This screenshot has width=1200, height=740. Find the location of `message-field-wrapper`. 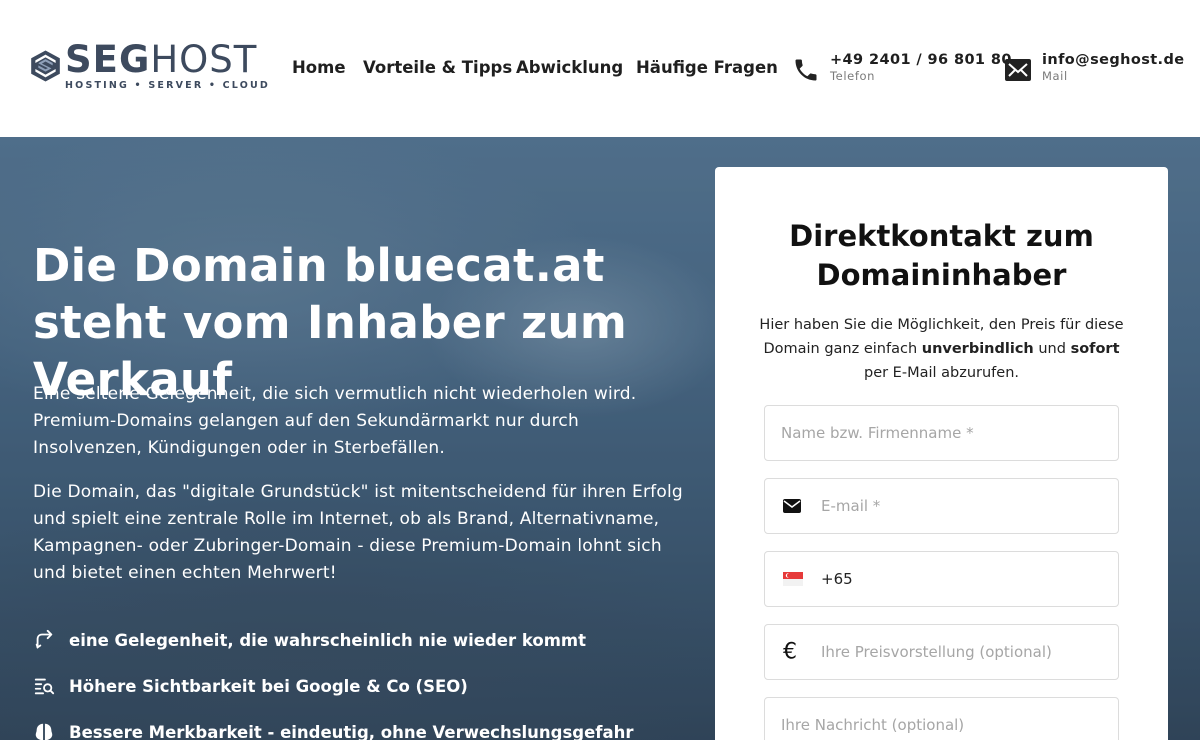

message-field-wrapper is located at coordinates (941, 718).